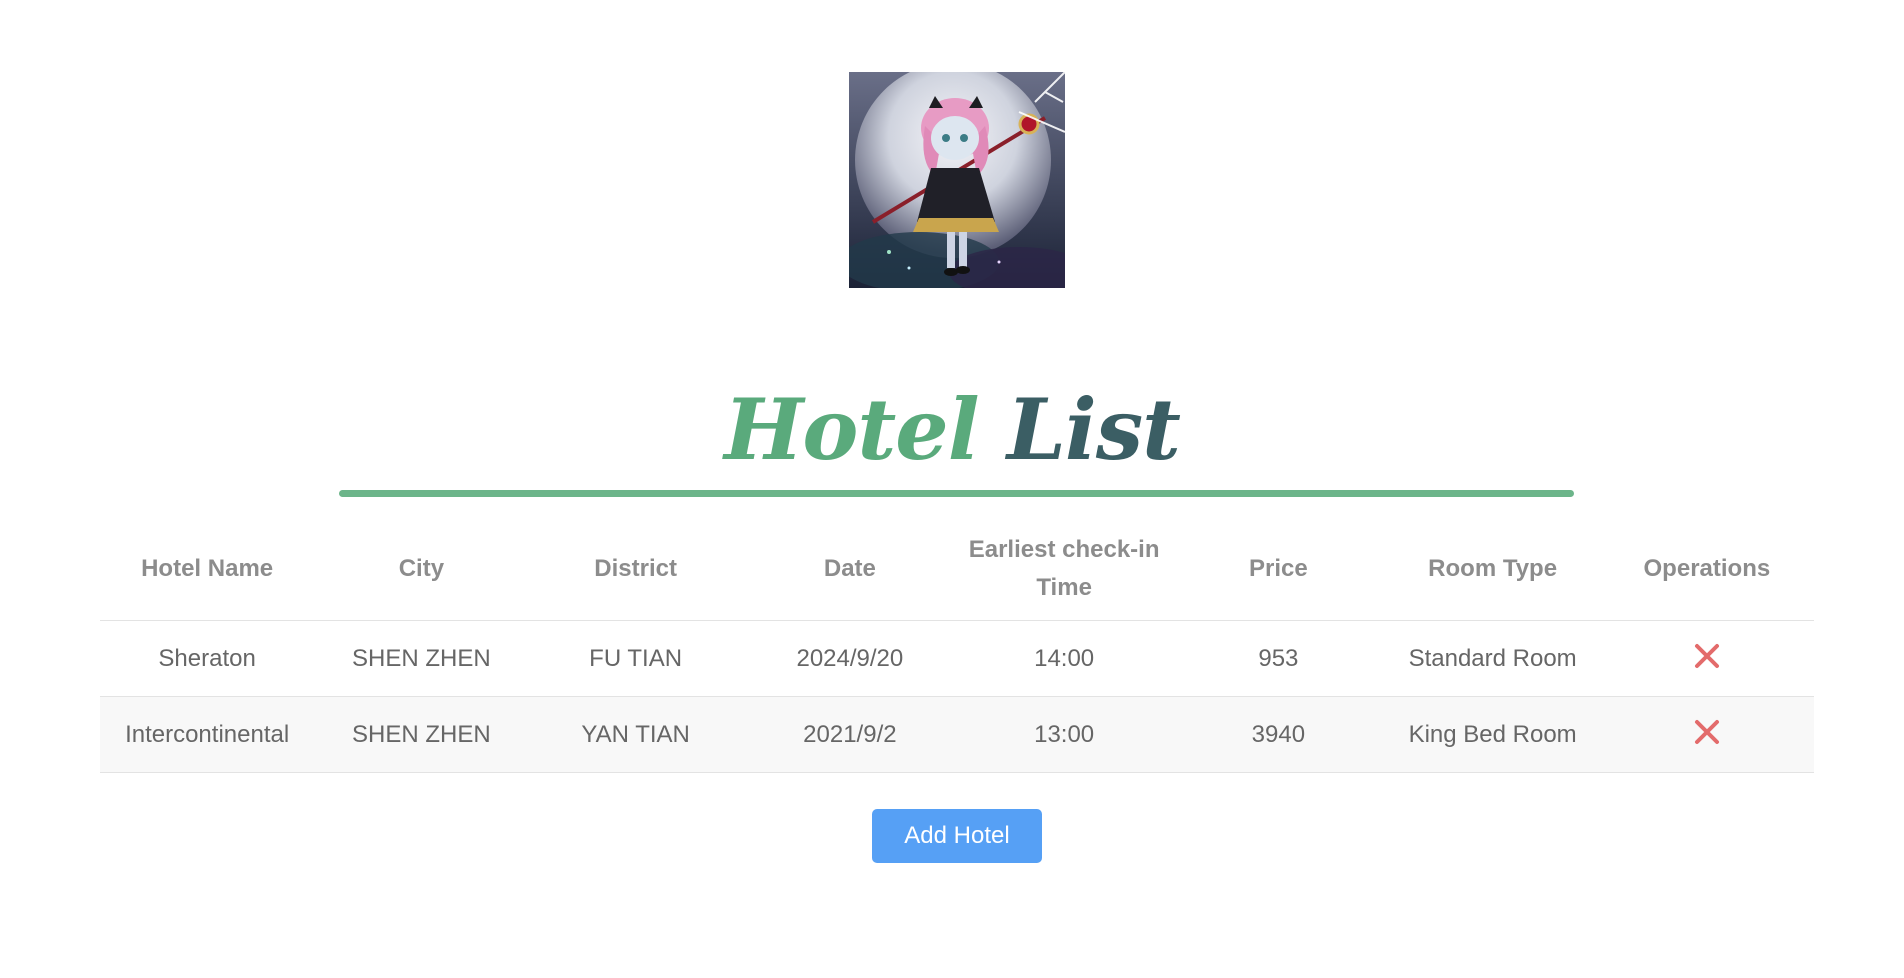 The height and width of the screenshot is (978, 1904). What do you see at coordinates (1492, 658) in the screenshot?
I see `cell-room-type: Standard Room` at bounding box center [1492, 658].